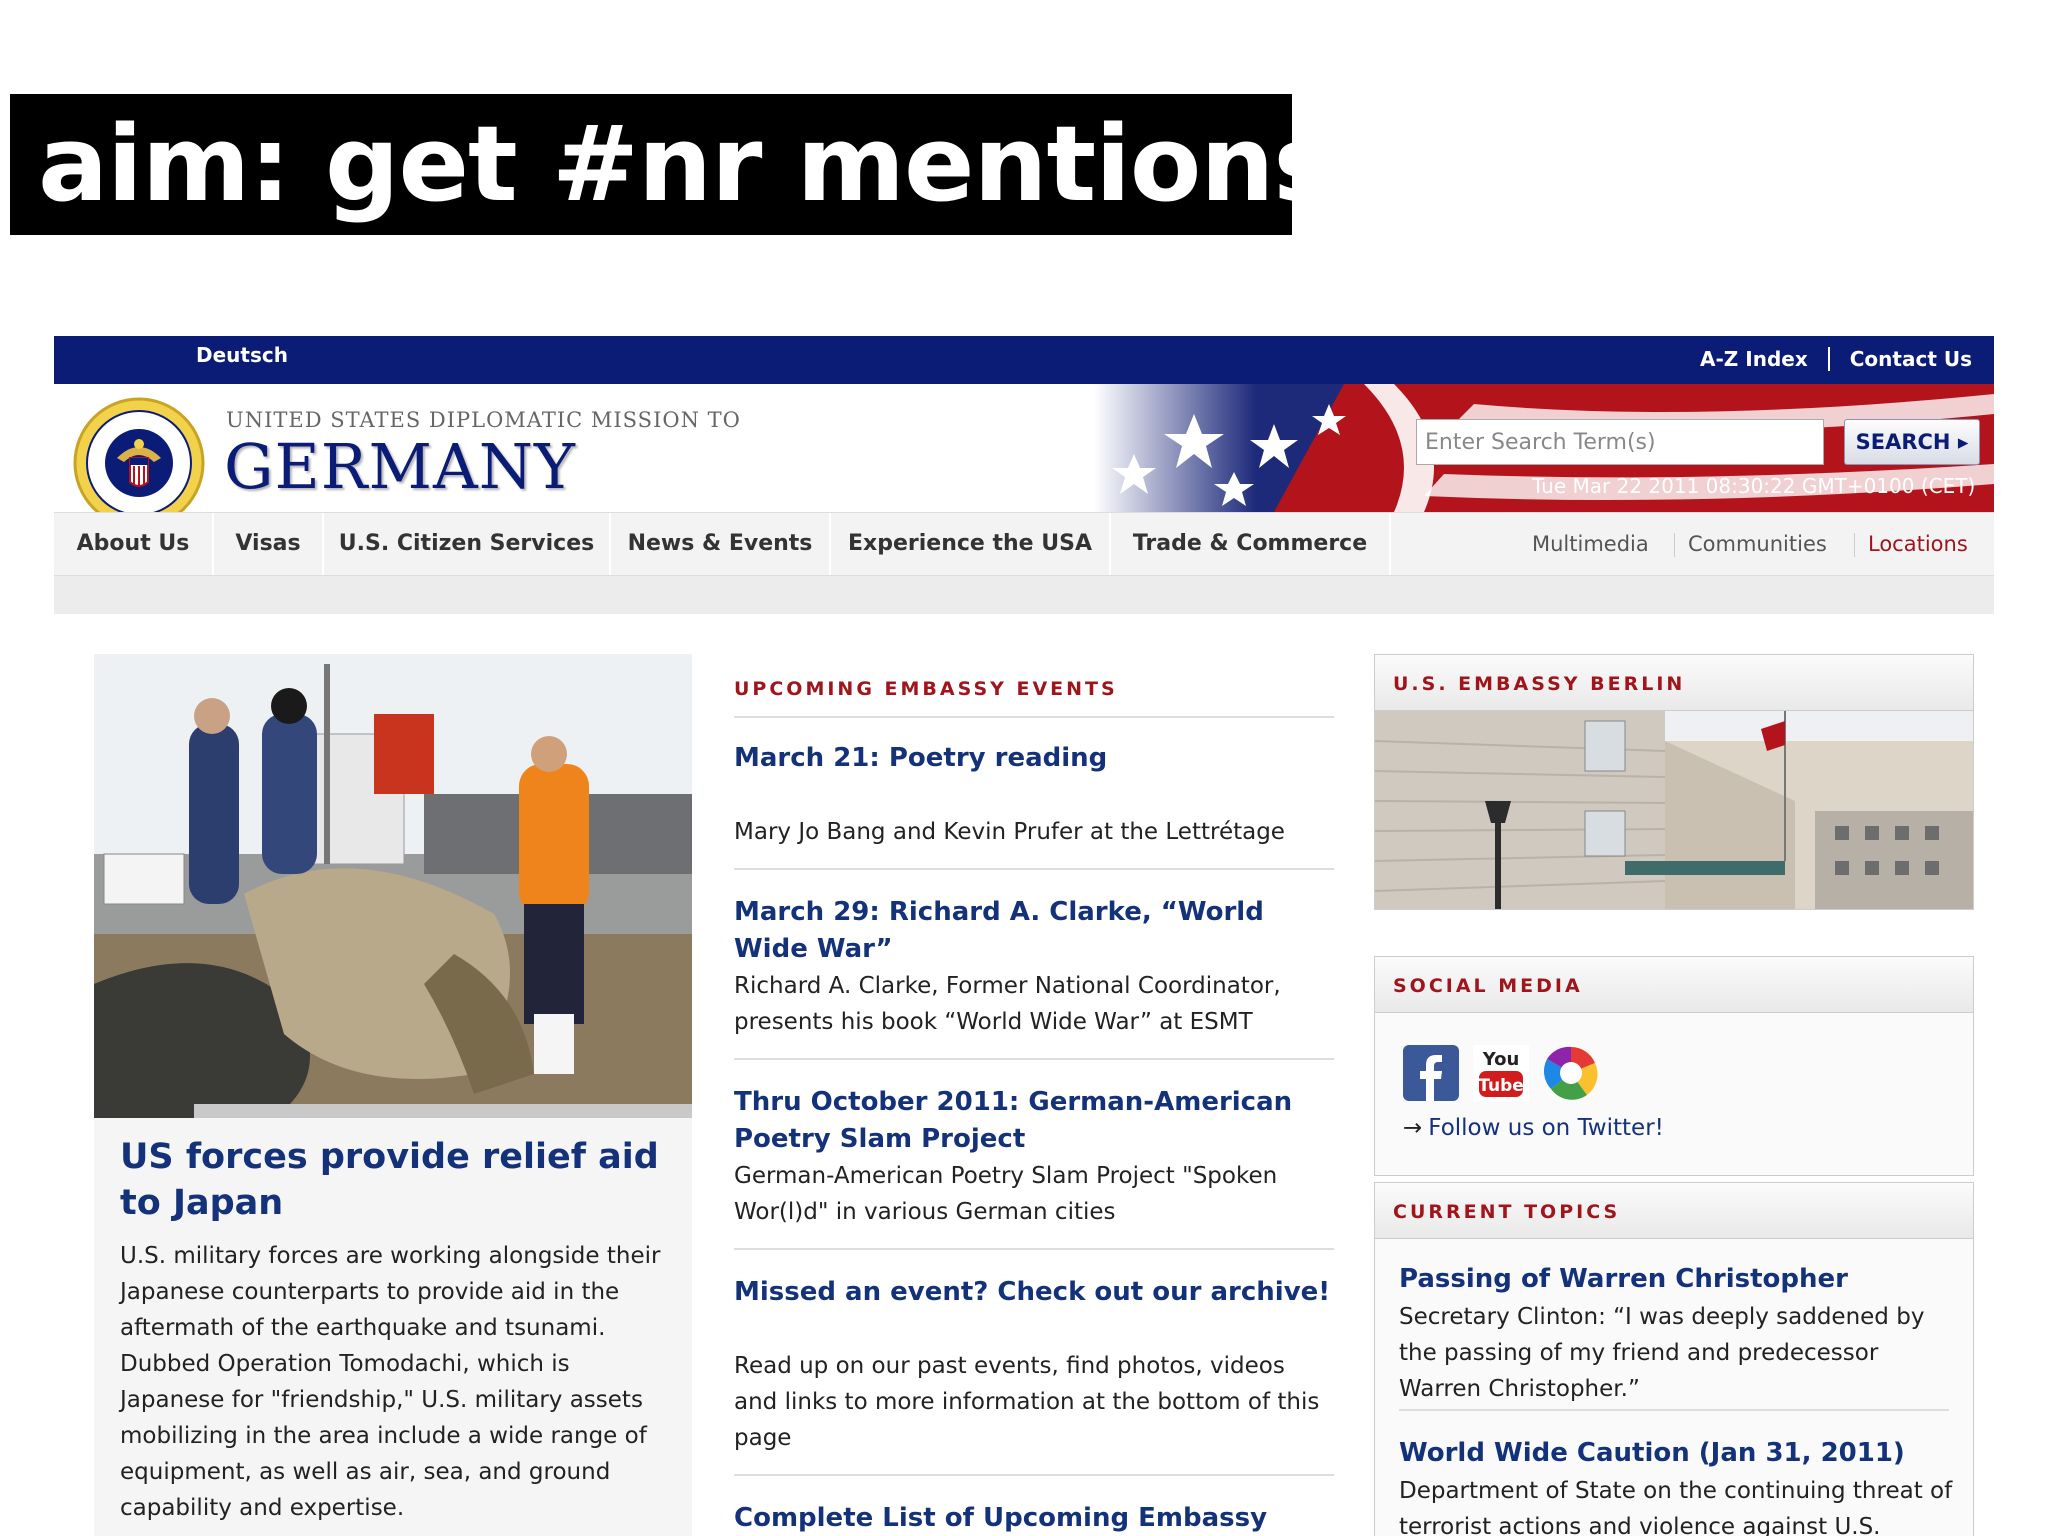 This screenshot has width=2048, height=1536. What do you see at coordinates (1590, 544) in the screenshot?
I see `nav-multimedia: Multimedia` at bounding box center [1590, 544].